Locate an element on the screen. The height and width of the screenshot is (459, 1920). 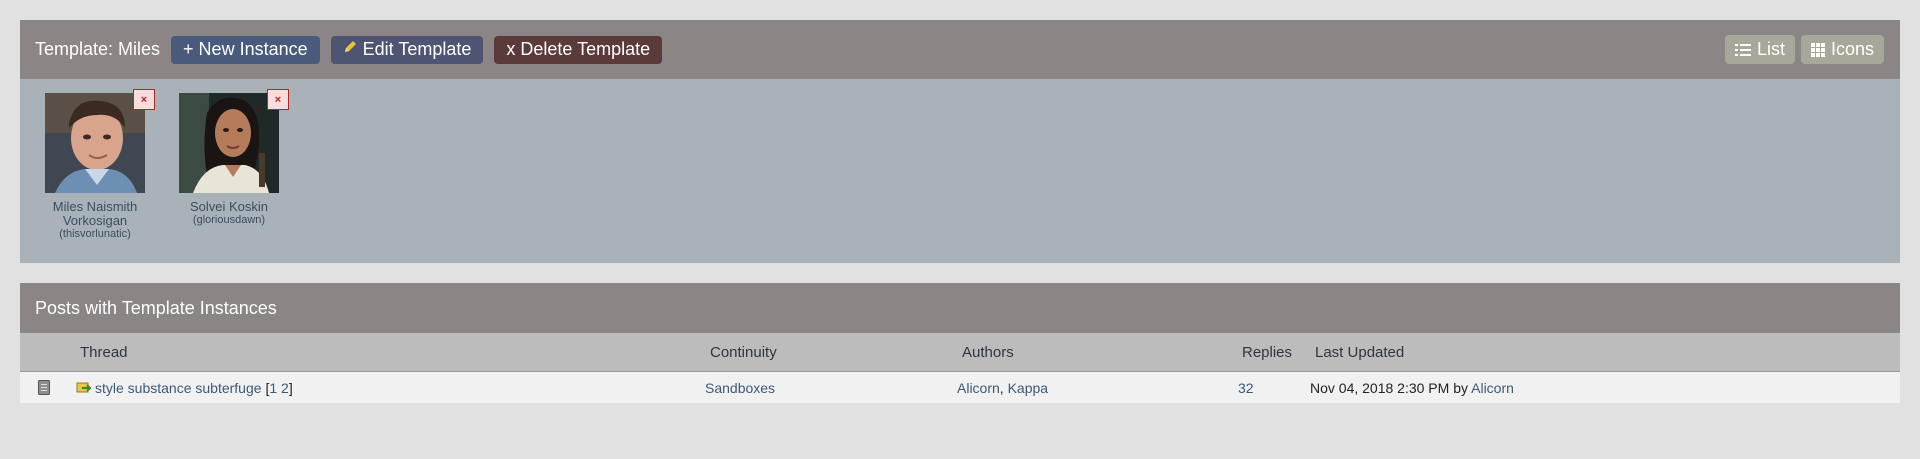
page-bracket-close: ] is located at coordinates (290, 388).